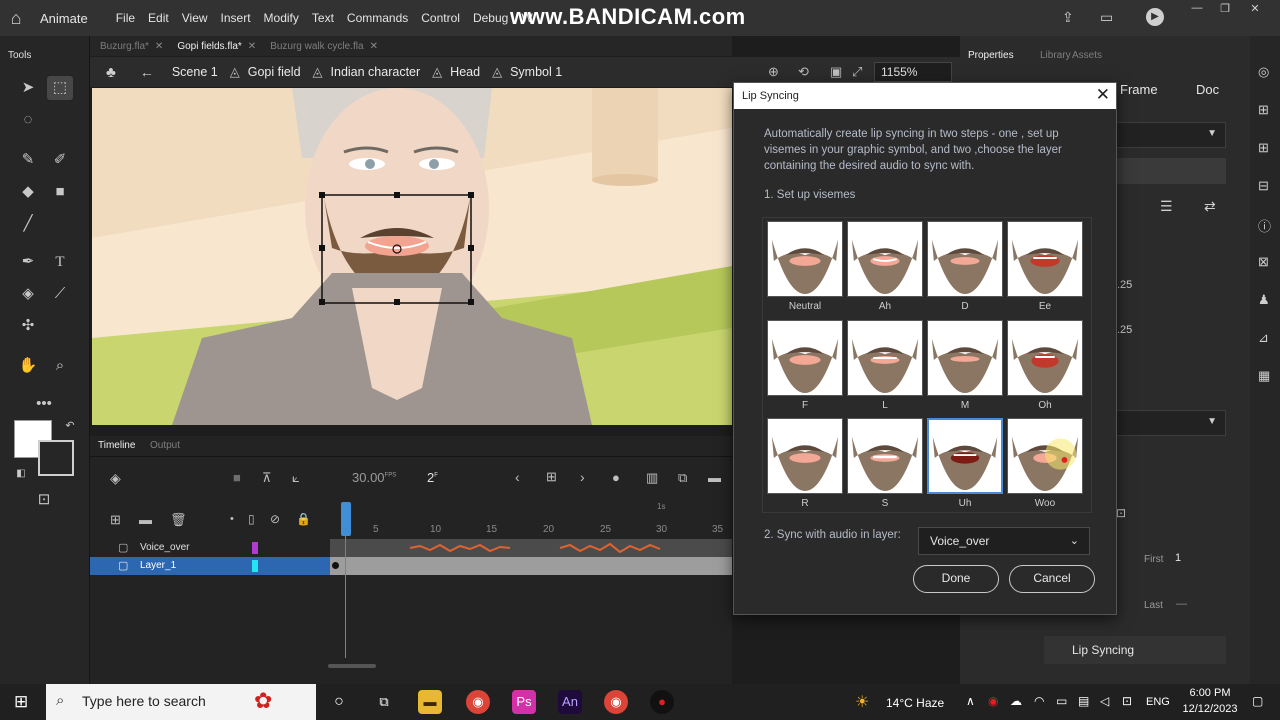 Image resolution: width=1280 pixels, height=720 pixels. What do you see at coordinates (28, 366) in the screenshot?
I see `hand-tool-icon: ✋` at bounding box center [28, 366].